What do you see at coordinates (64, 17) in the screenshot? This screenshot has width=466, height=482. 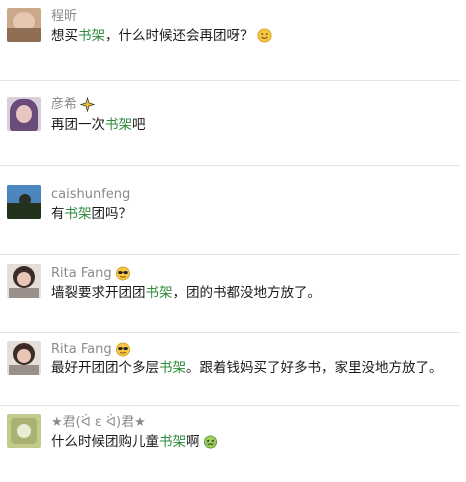 I see `user-name: 程昕` at bounding box center [64, 17].